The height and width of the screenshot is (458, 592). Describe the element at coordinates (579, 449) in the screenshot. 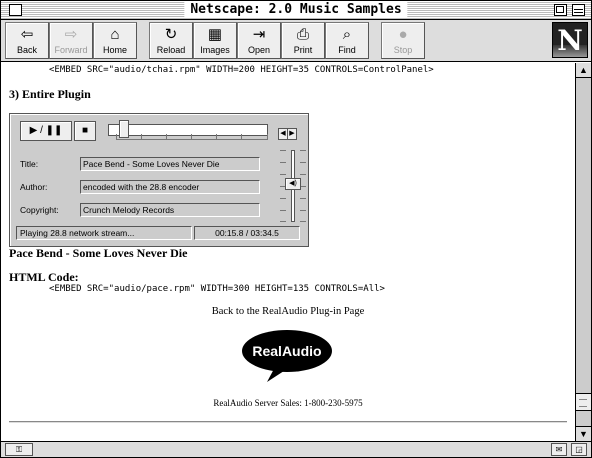

I see `resize-grip-icon: ◲` at that location.